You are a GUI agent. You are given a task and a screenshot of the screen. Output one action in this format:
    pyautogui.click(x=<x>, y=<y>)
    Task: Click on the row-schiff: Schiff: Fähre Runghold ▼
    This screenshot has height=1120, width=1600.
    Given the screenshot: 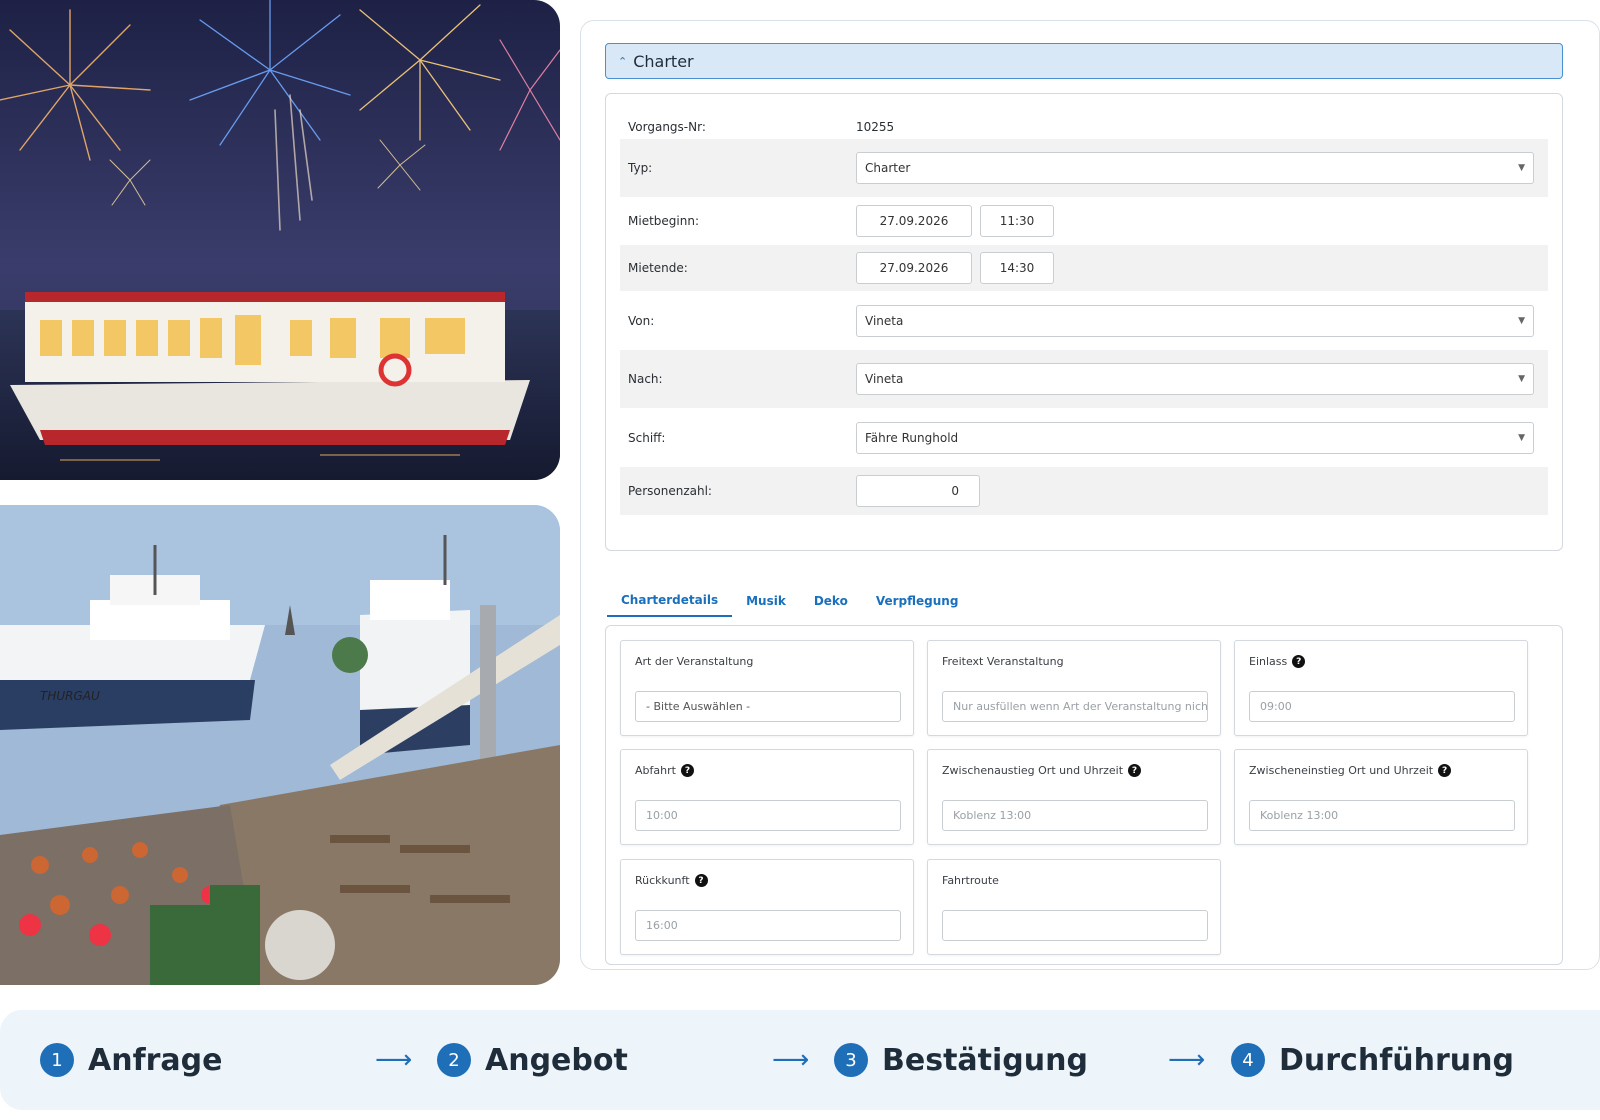 What is the action you would take?
    pyautogui.click(x=1084, y=437)
    